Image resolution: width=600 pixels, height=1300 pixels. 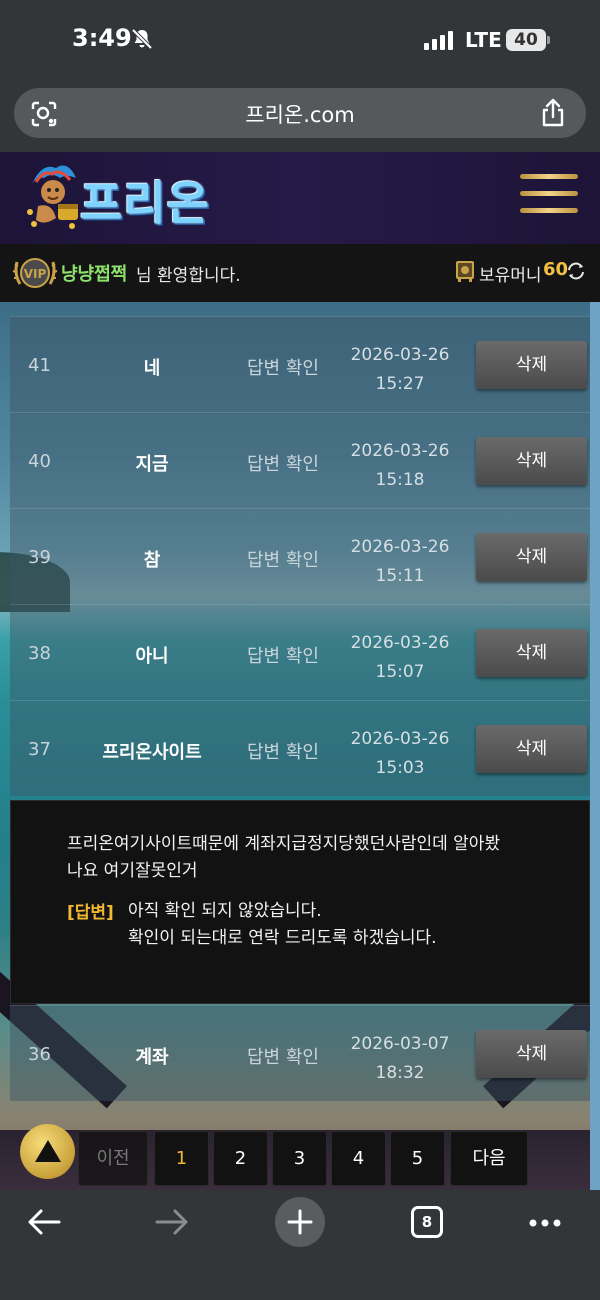 I want to click on silent-bell-icon, so click(x=142, y=39).